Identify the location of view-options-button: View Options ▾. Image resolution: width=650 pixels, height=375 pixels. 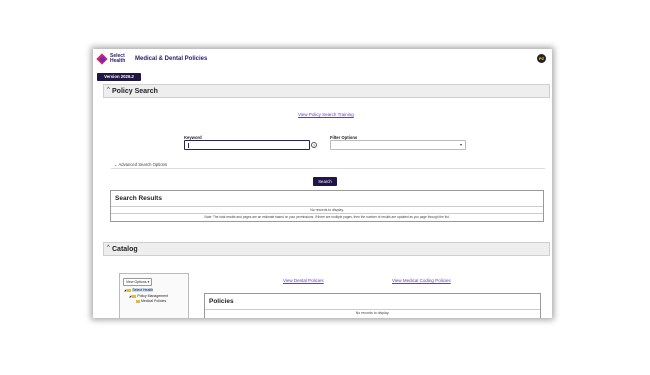
(138, 282).